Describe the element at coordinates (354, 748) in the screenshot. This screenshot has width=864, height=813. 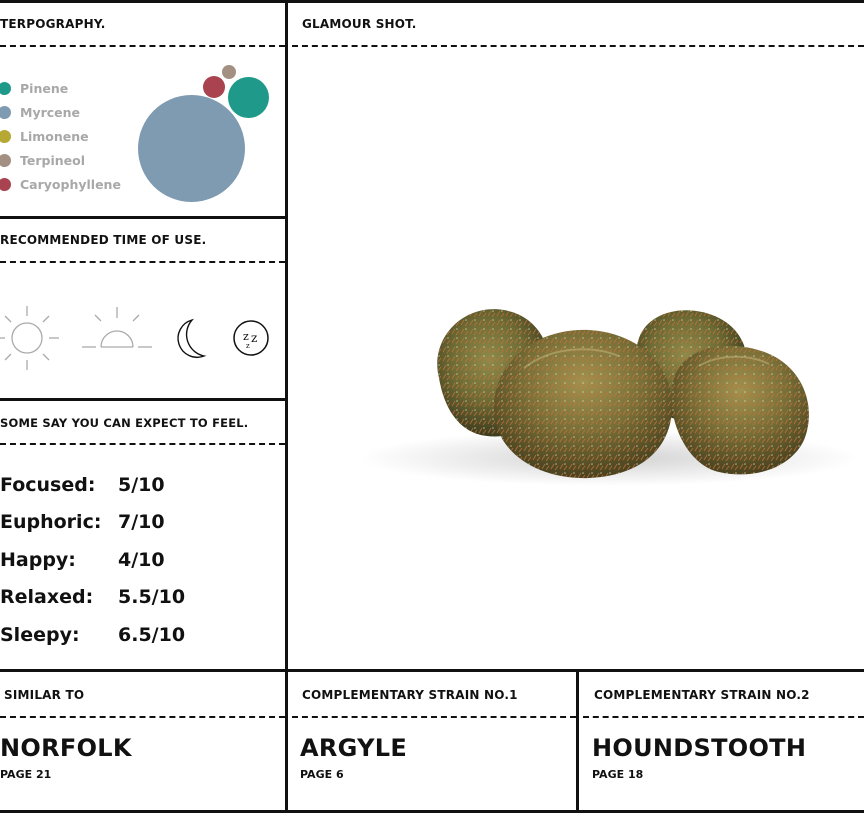
I see `complementary-1-name: ARGYLE` at that location.